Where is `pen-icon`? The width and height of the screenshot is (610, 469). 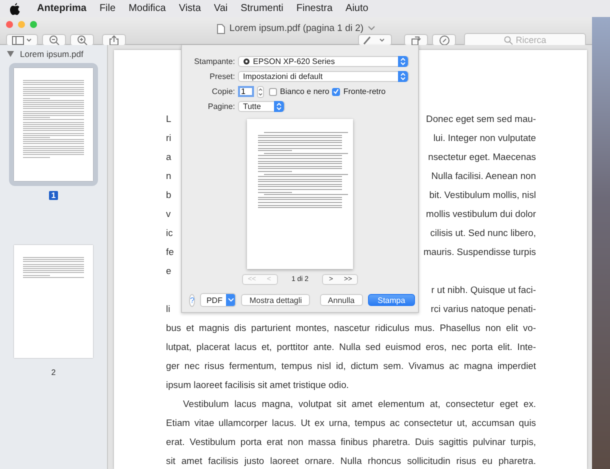
pen-icon is located at coordinates (375, 40).